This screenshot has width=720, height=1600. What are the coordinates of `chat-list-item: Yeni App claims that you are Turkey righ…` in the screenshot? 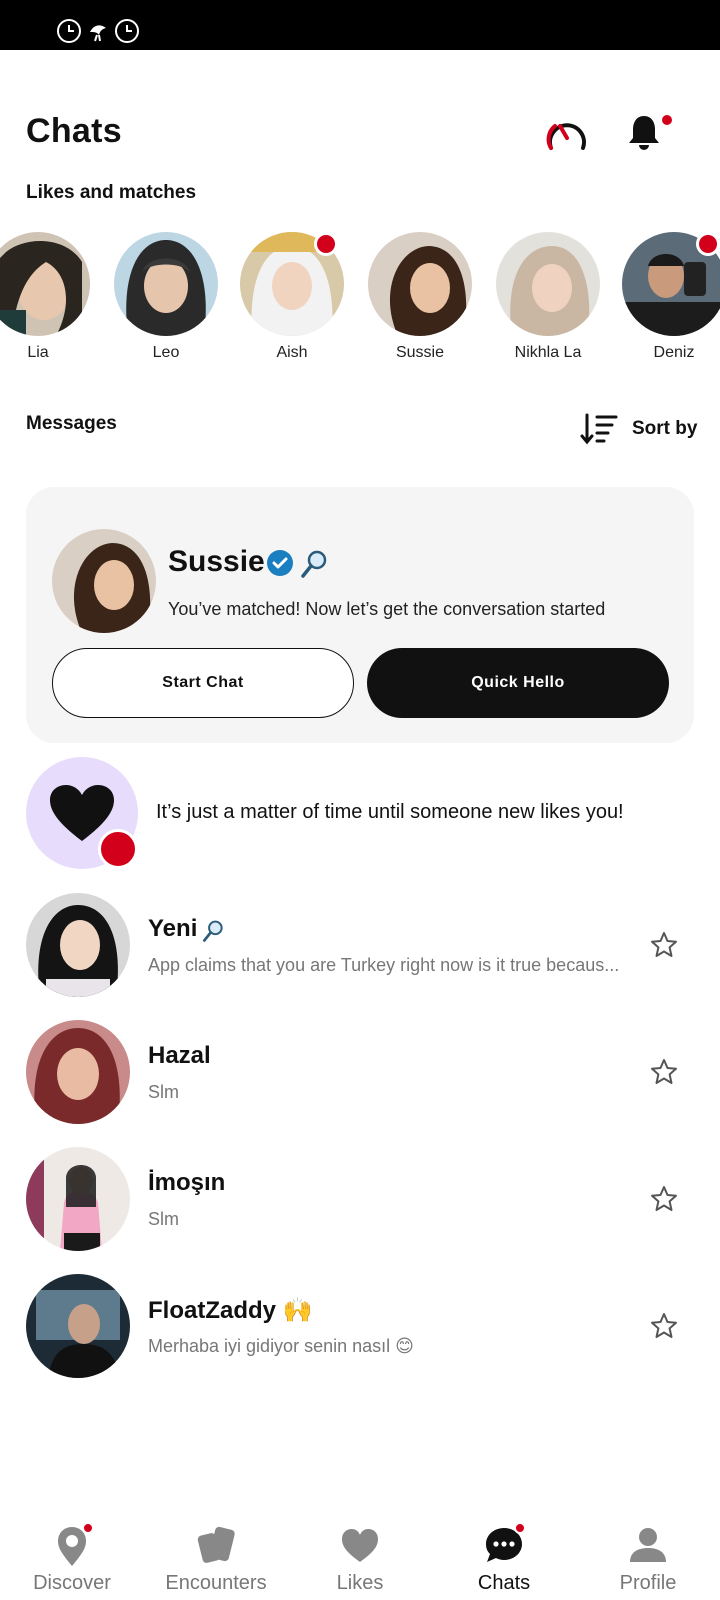 It's located at (366, 945).